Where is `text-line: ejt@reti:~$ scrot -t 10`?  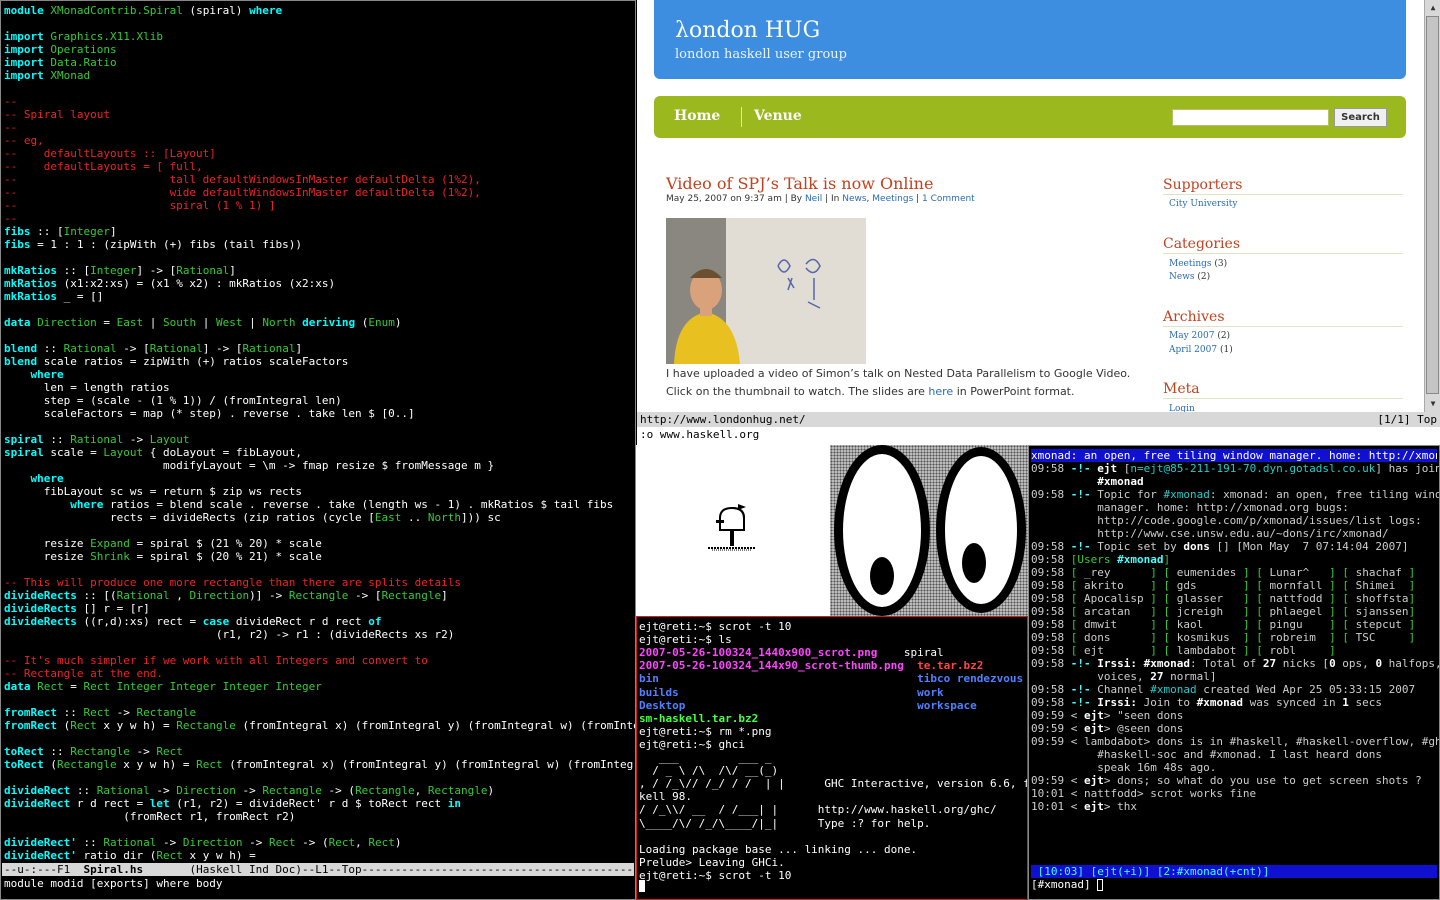 text-line: ejt@reti:~$ scrot -t 10 is located at coordinates (715, 626).